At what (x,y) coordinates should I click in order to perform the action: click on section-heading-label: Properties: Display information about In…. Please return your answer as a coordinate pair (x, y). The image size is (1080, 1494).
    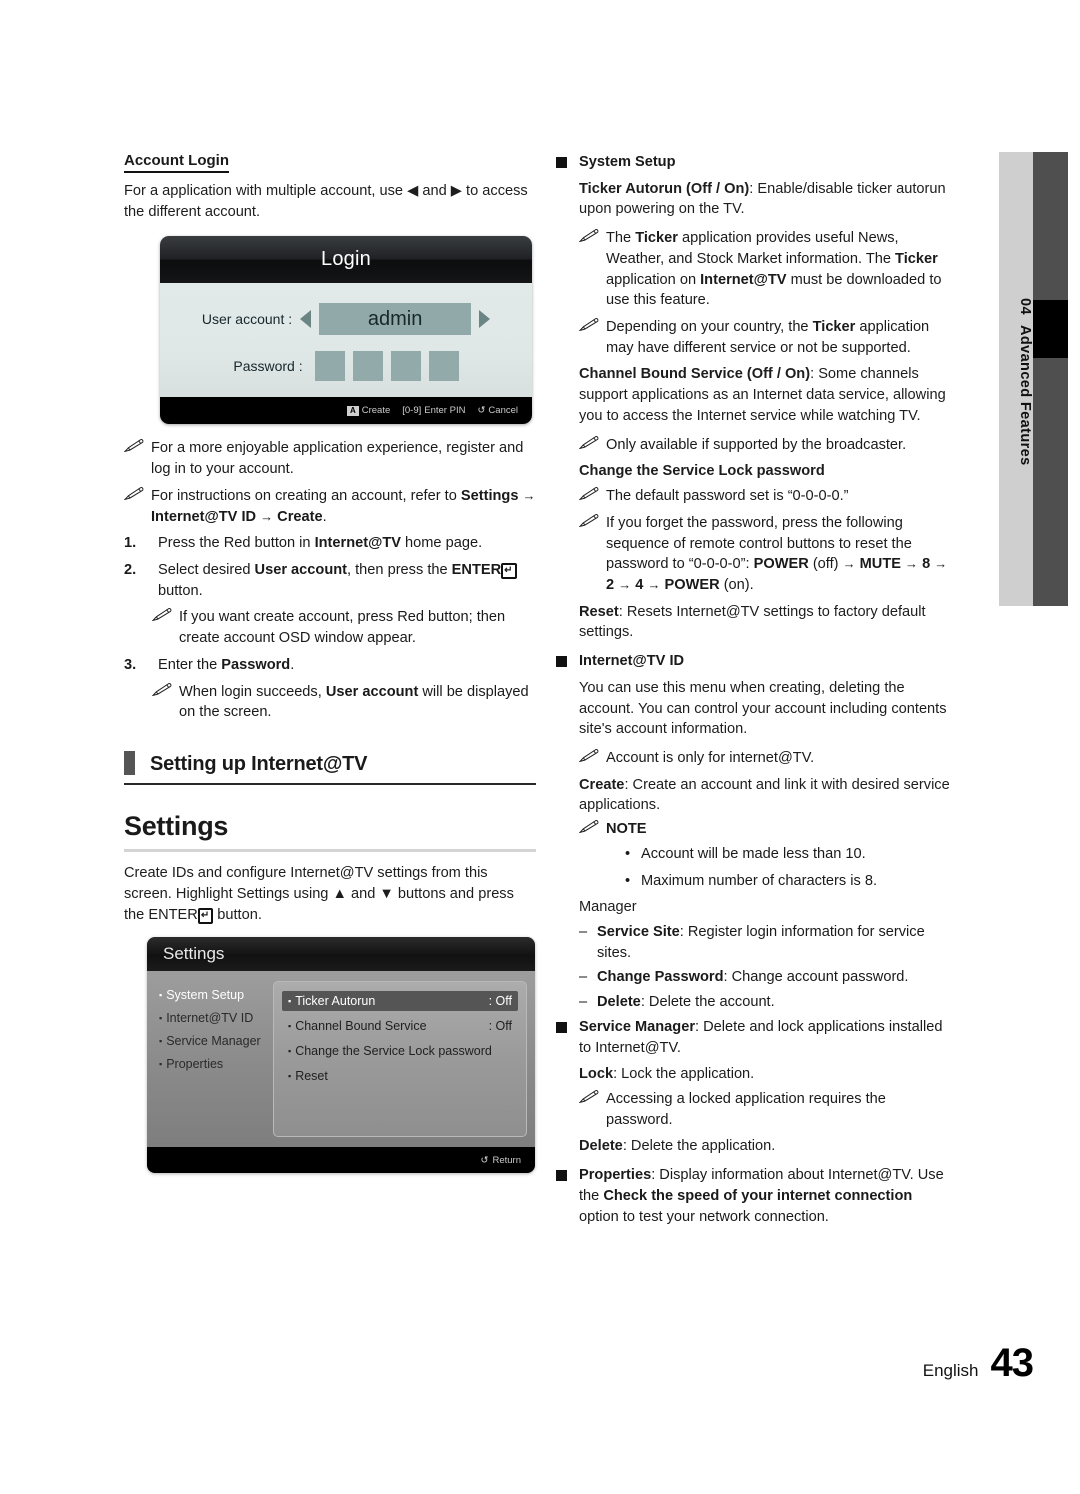
    Looking at the image, I should click on (761, 1196).